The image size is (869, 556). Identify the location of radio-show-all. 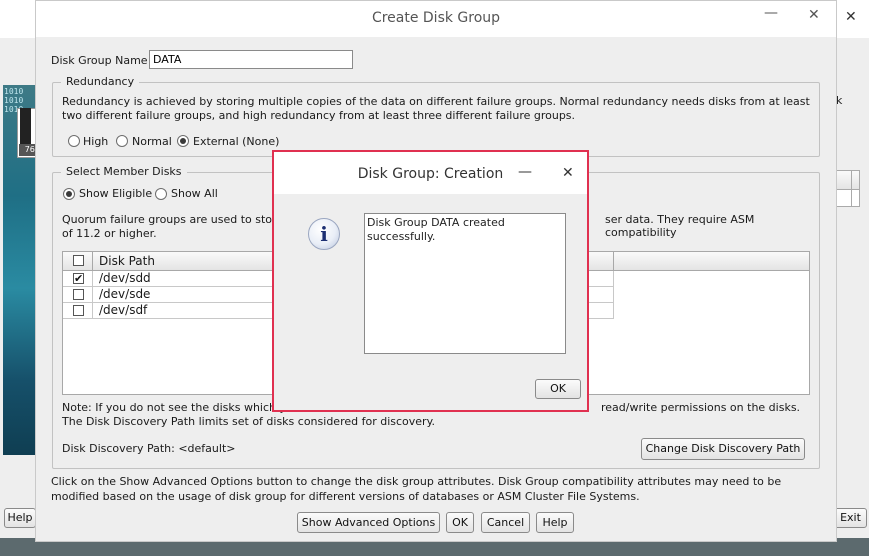
(161, 194).